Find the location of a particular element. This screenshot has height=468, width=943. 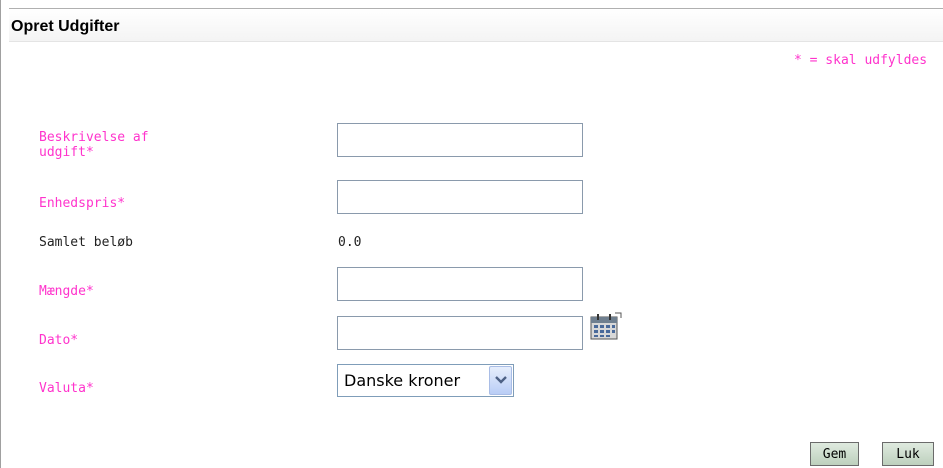

title-bar: Opret Udgifter is located at coordinates (476, 25).